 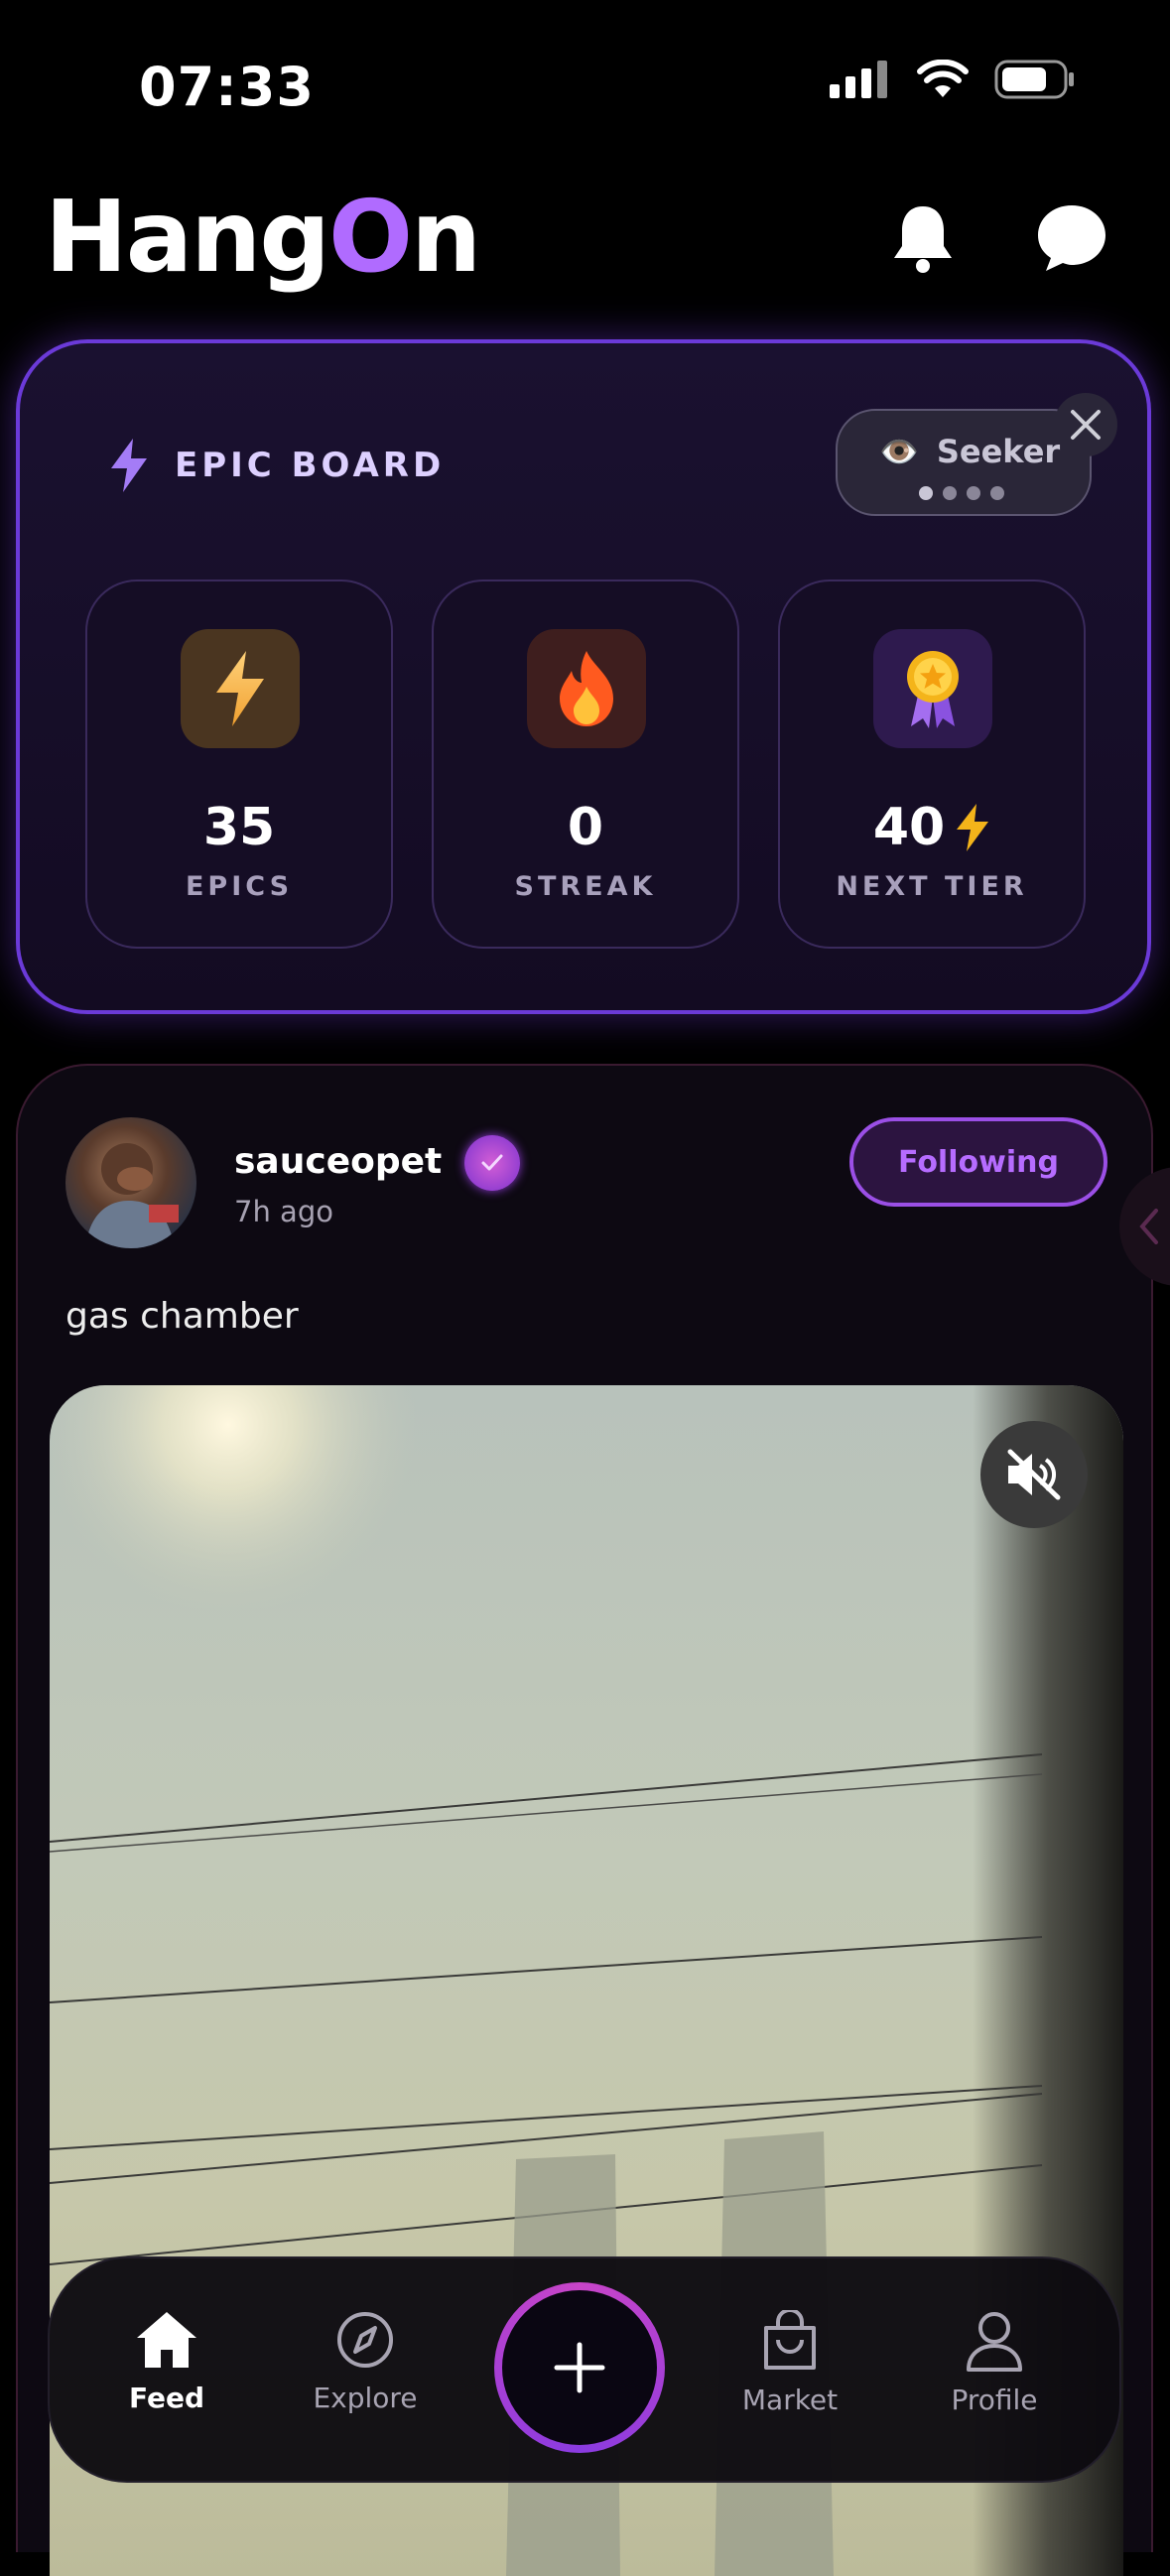 I want to click on shopping-bag-icon, so click(x=790, y=2339).